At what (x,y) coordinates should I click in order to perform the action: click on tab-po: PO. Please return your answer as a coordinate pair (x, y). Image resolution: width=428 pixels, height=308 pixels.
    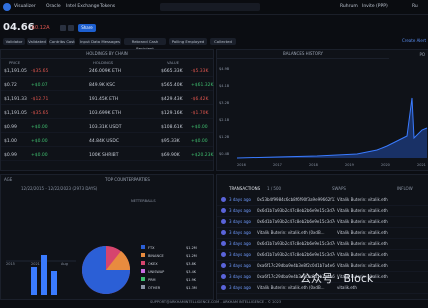
    Looking at the image, I should click on (422, 54).